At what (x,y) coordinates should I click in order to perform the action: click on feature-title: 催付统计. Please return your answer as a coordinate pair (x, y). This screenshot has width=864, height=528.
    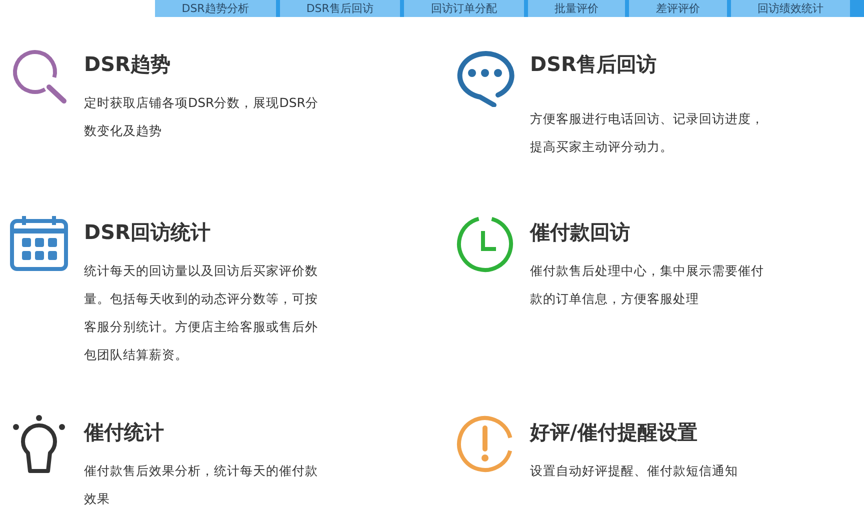
    Looking at the image, I should click on (124, 432).